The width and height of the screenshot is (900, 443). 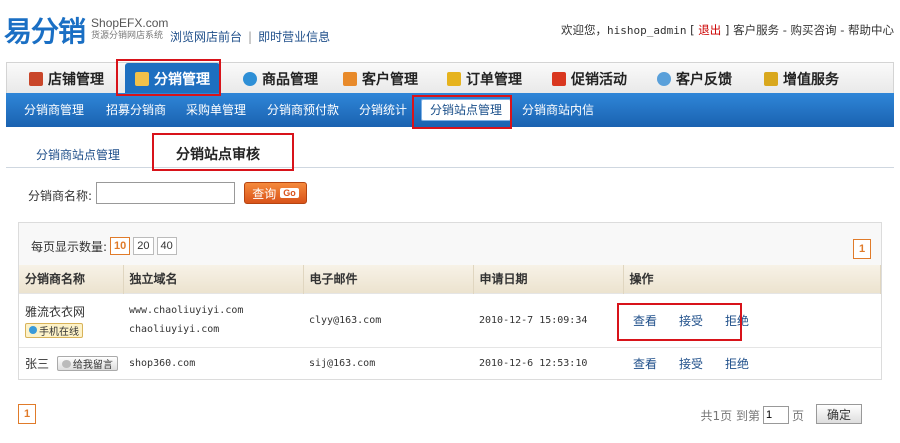 What do you see at coordinates (143, 246) in the screenshot?
I see `page-size-20: 20` at bounding box center [143, 246].